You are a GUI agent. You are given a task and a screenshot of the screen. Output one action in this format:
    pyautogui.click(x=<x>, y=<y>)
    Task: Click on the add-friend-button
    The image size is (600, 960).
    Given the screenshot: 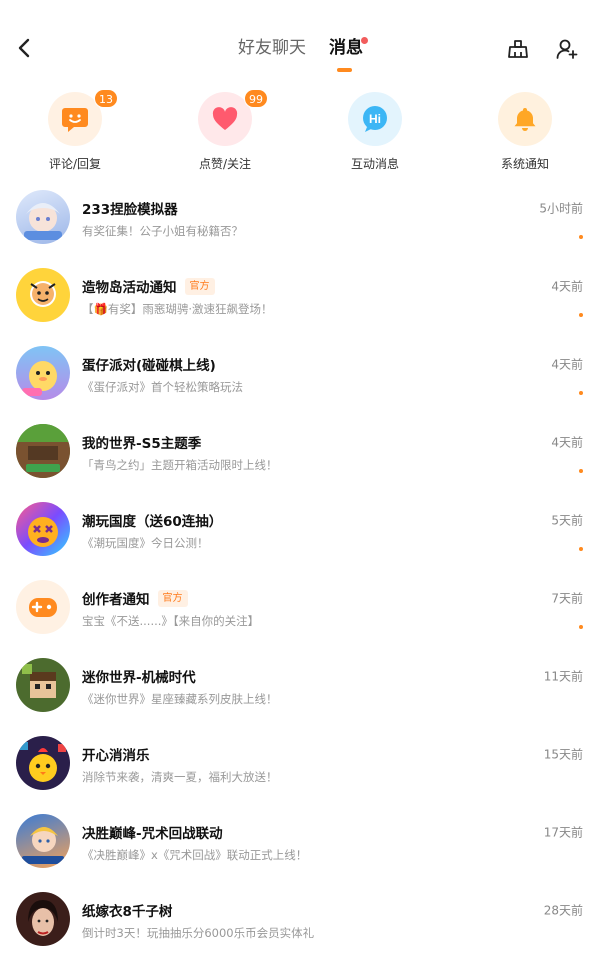 What is the action you would take?
    pyautogui.click(x=567, y=49)
    